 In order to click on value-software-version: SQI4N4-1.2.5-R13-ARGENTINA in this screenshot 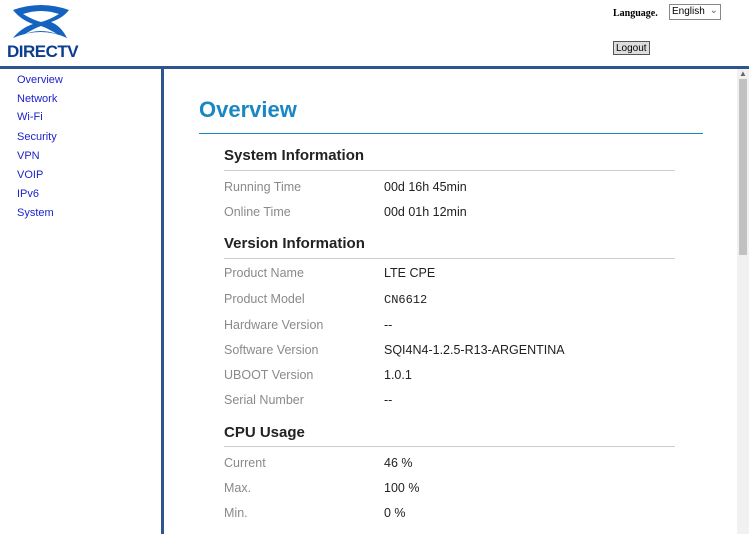, I will do `click(474, 350)`.